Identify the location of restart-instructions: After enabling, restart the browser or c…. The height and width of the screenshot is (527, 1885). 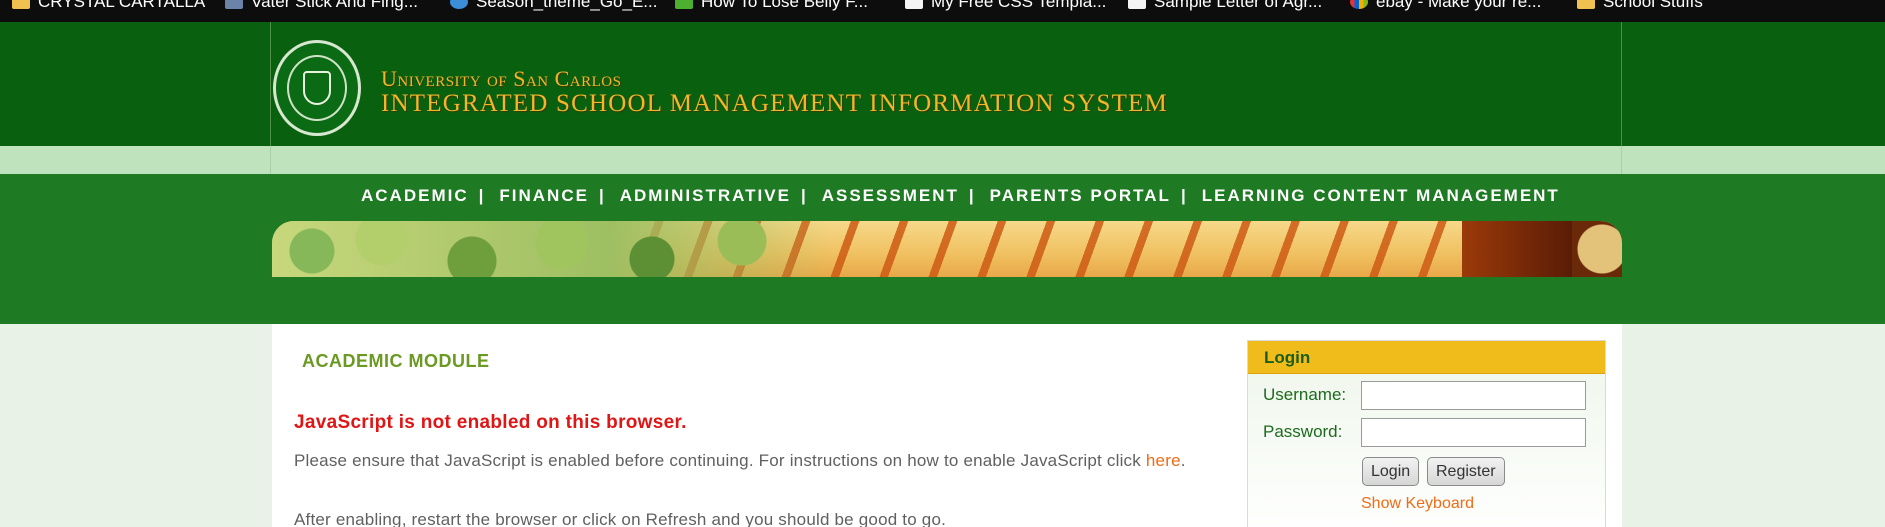
(620, 518).